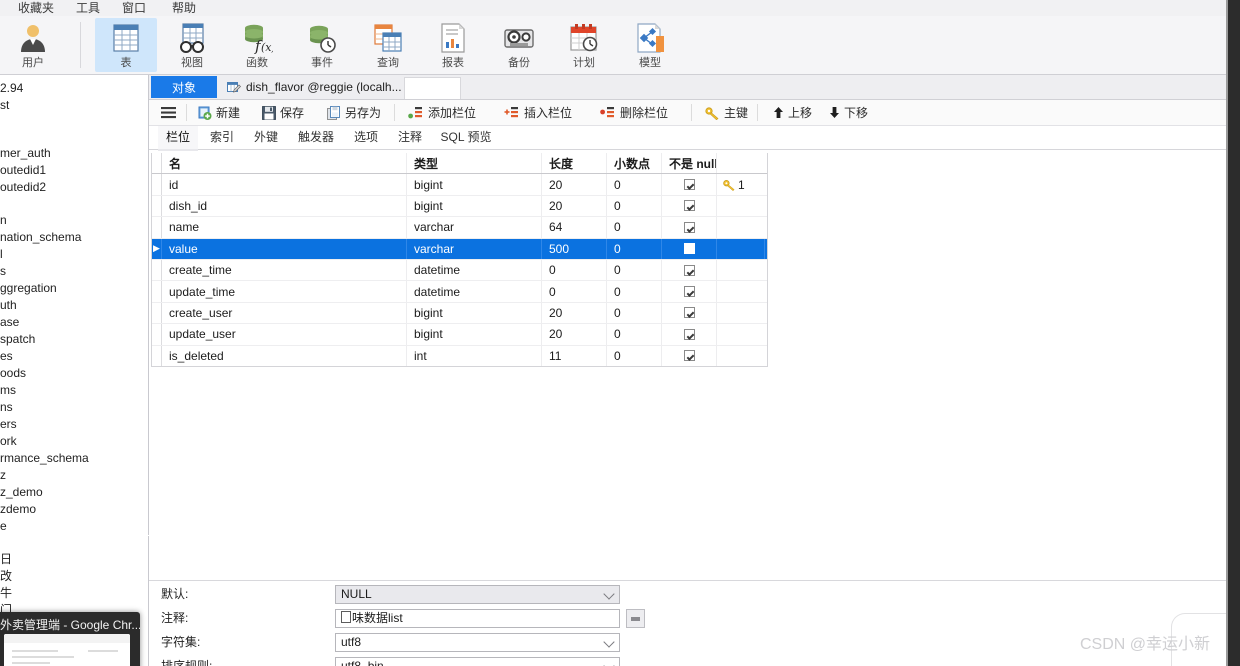 The height and width of the screenshot is (666, 1240). I want to click on sidebar-item: st, so click(74, 105).